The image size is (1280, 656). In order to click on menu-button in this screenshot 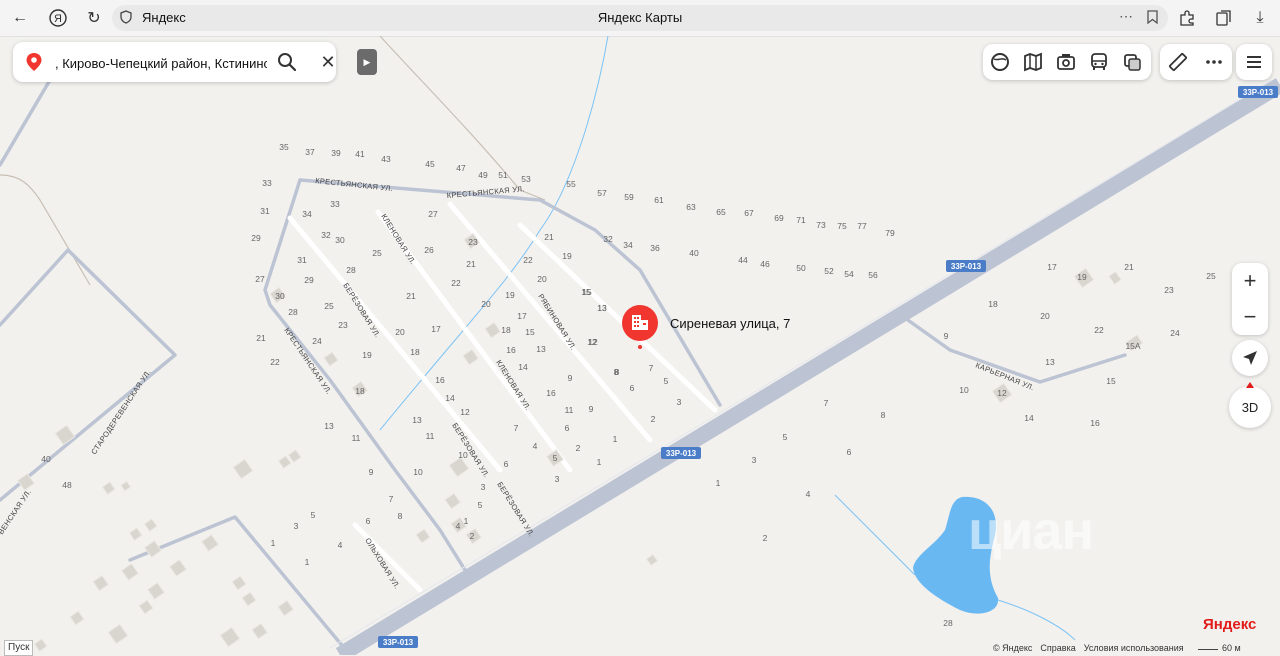, I will do `click(1254, 62)`.